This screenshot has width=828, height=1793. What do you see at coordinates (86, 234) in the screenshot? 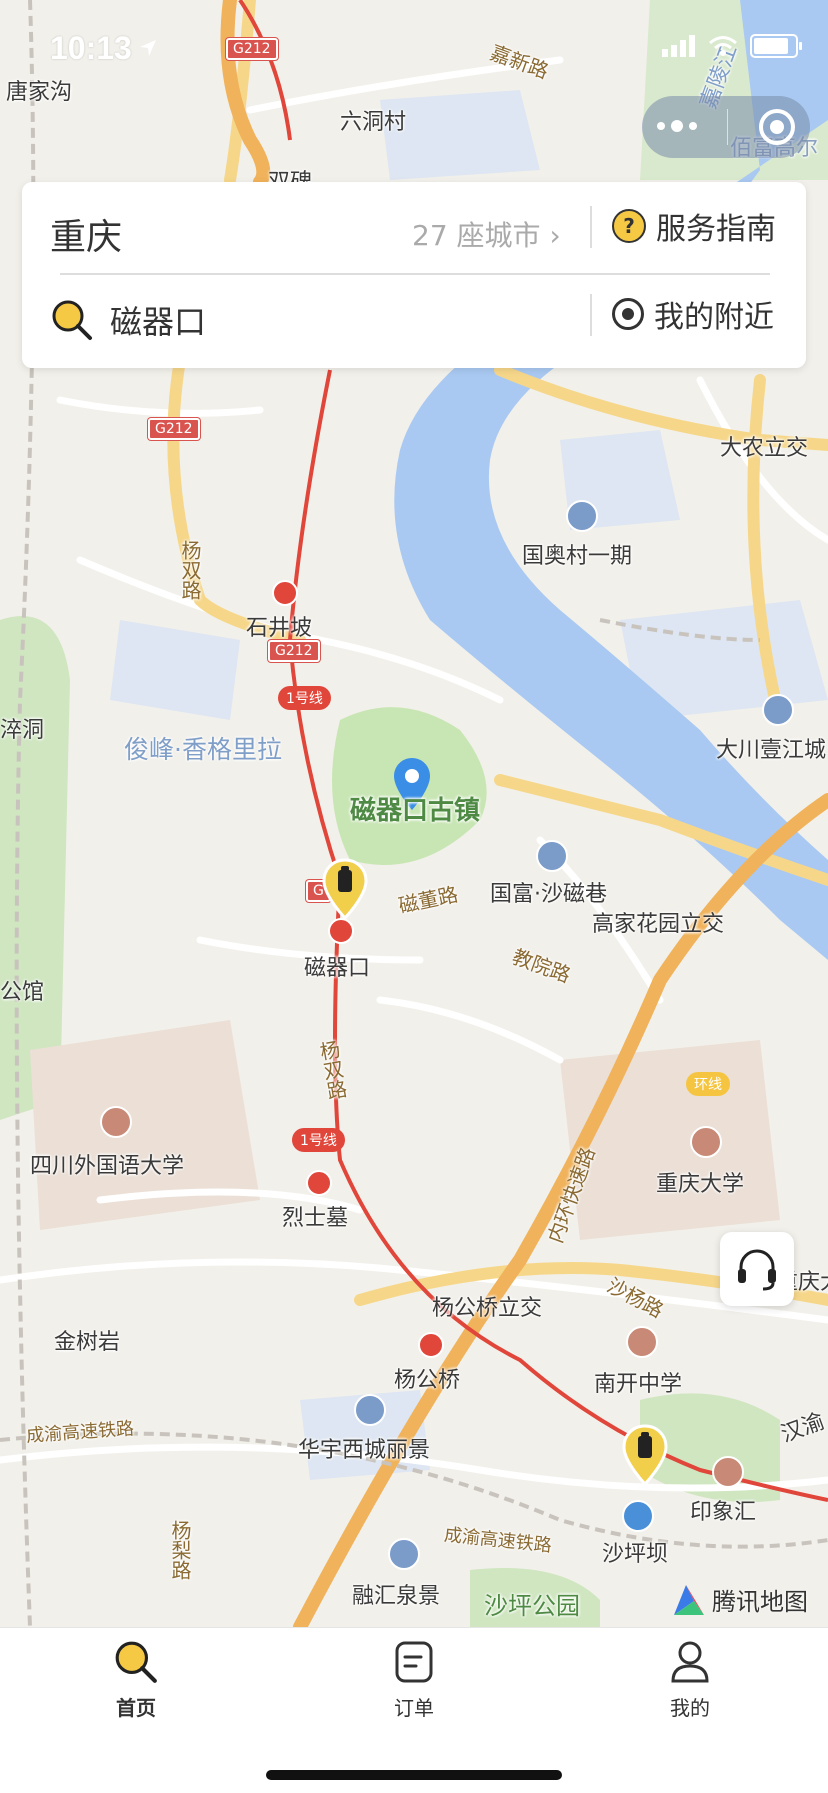
I see `city-name: 重庆` at bounding box center [86, 234].